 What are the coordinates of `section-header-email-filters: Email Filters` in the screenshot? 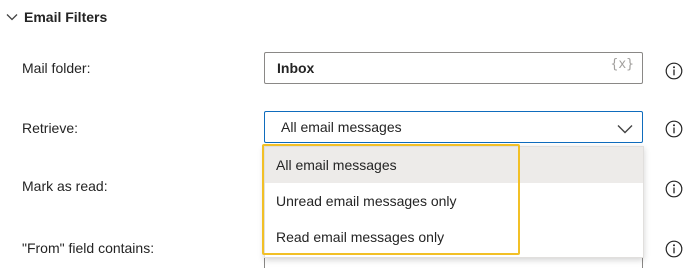 It's located at (53, 17).